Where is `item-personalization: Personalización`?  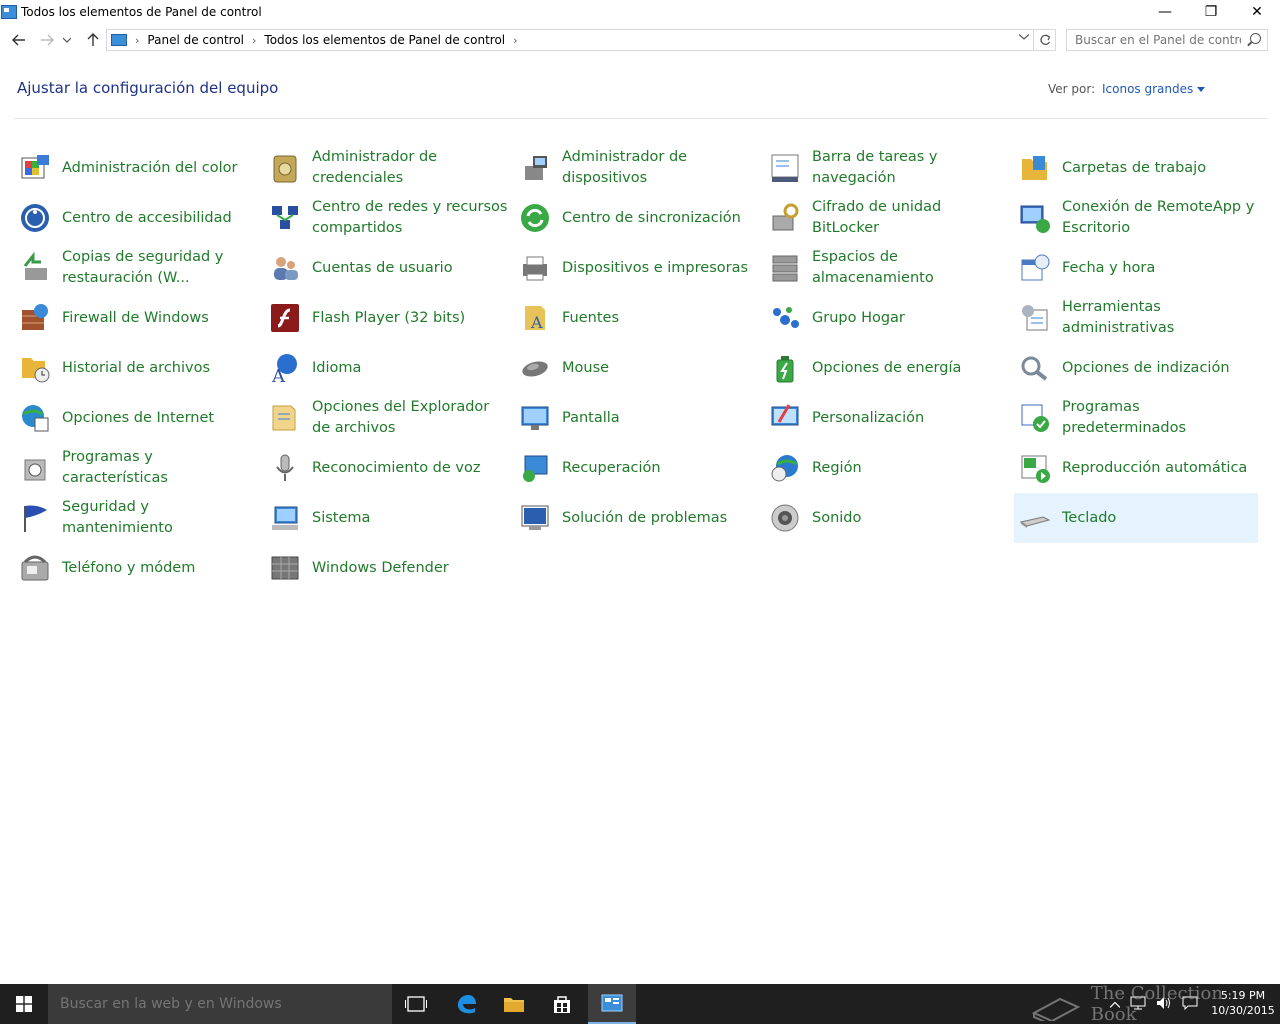 item-personalization: Personalización is located at coordinates (886, 418).